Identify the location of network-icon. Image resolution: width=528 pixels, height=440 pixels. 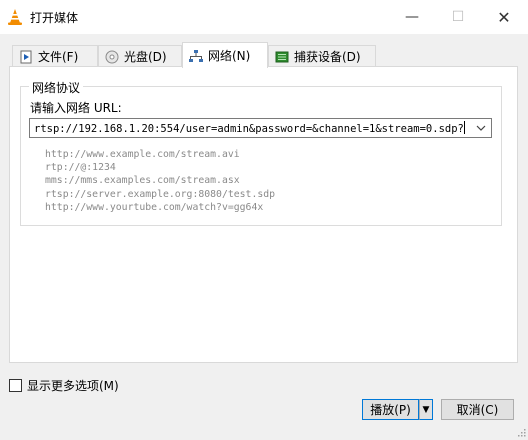
(196, 56).